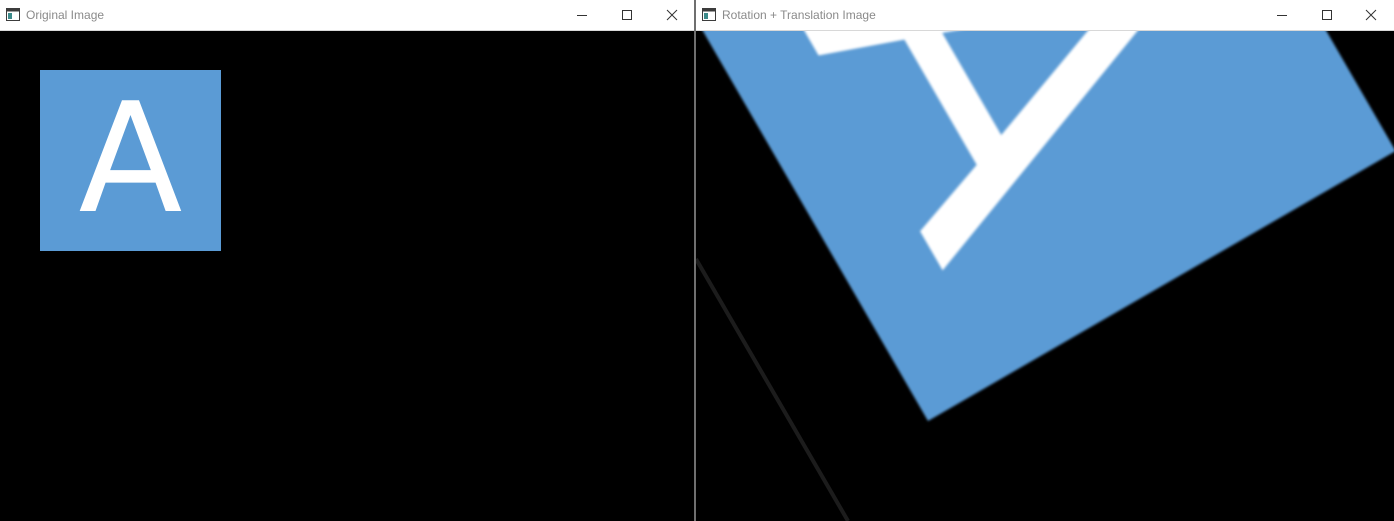 The image size is (1394, 521). I want to click on blue-square: A, so click(130, 160).